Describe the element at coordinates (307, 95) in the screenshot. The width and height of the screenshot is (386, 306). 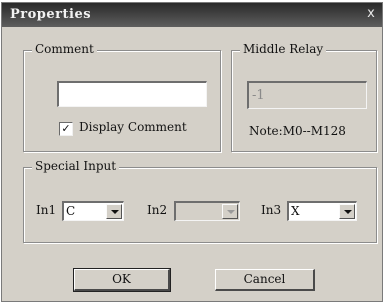
I see `middle-relay-input: -1` at that location.